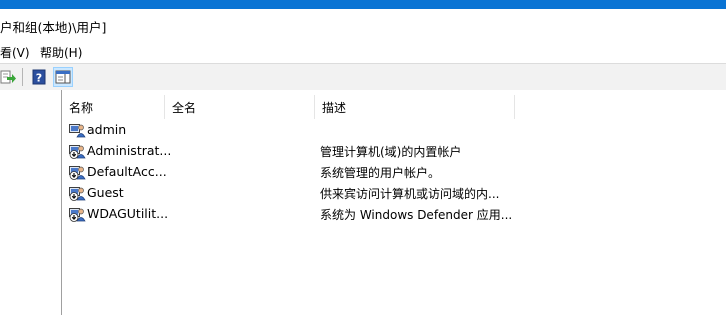 Image resolution: width=726 pixels, height=315 pixels. What do you see at coordinates (15, 52) in the screenshot?
I see `menu-view: 看(V)` at bounding box center [15, 52].